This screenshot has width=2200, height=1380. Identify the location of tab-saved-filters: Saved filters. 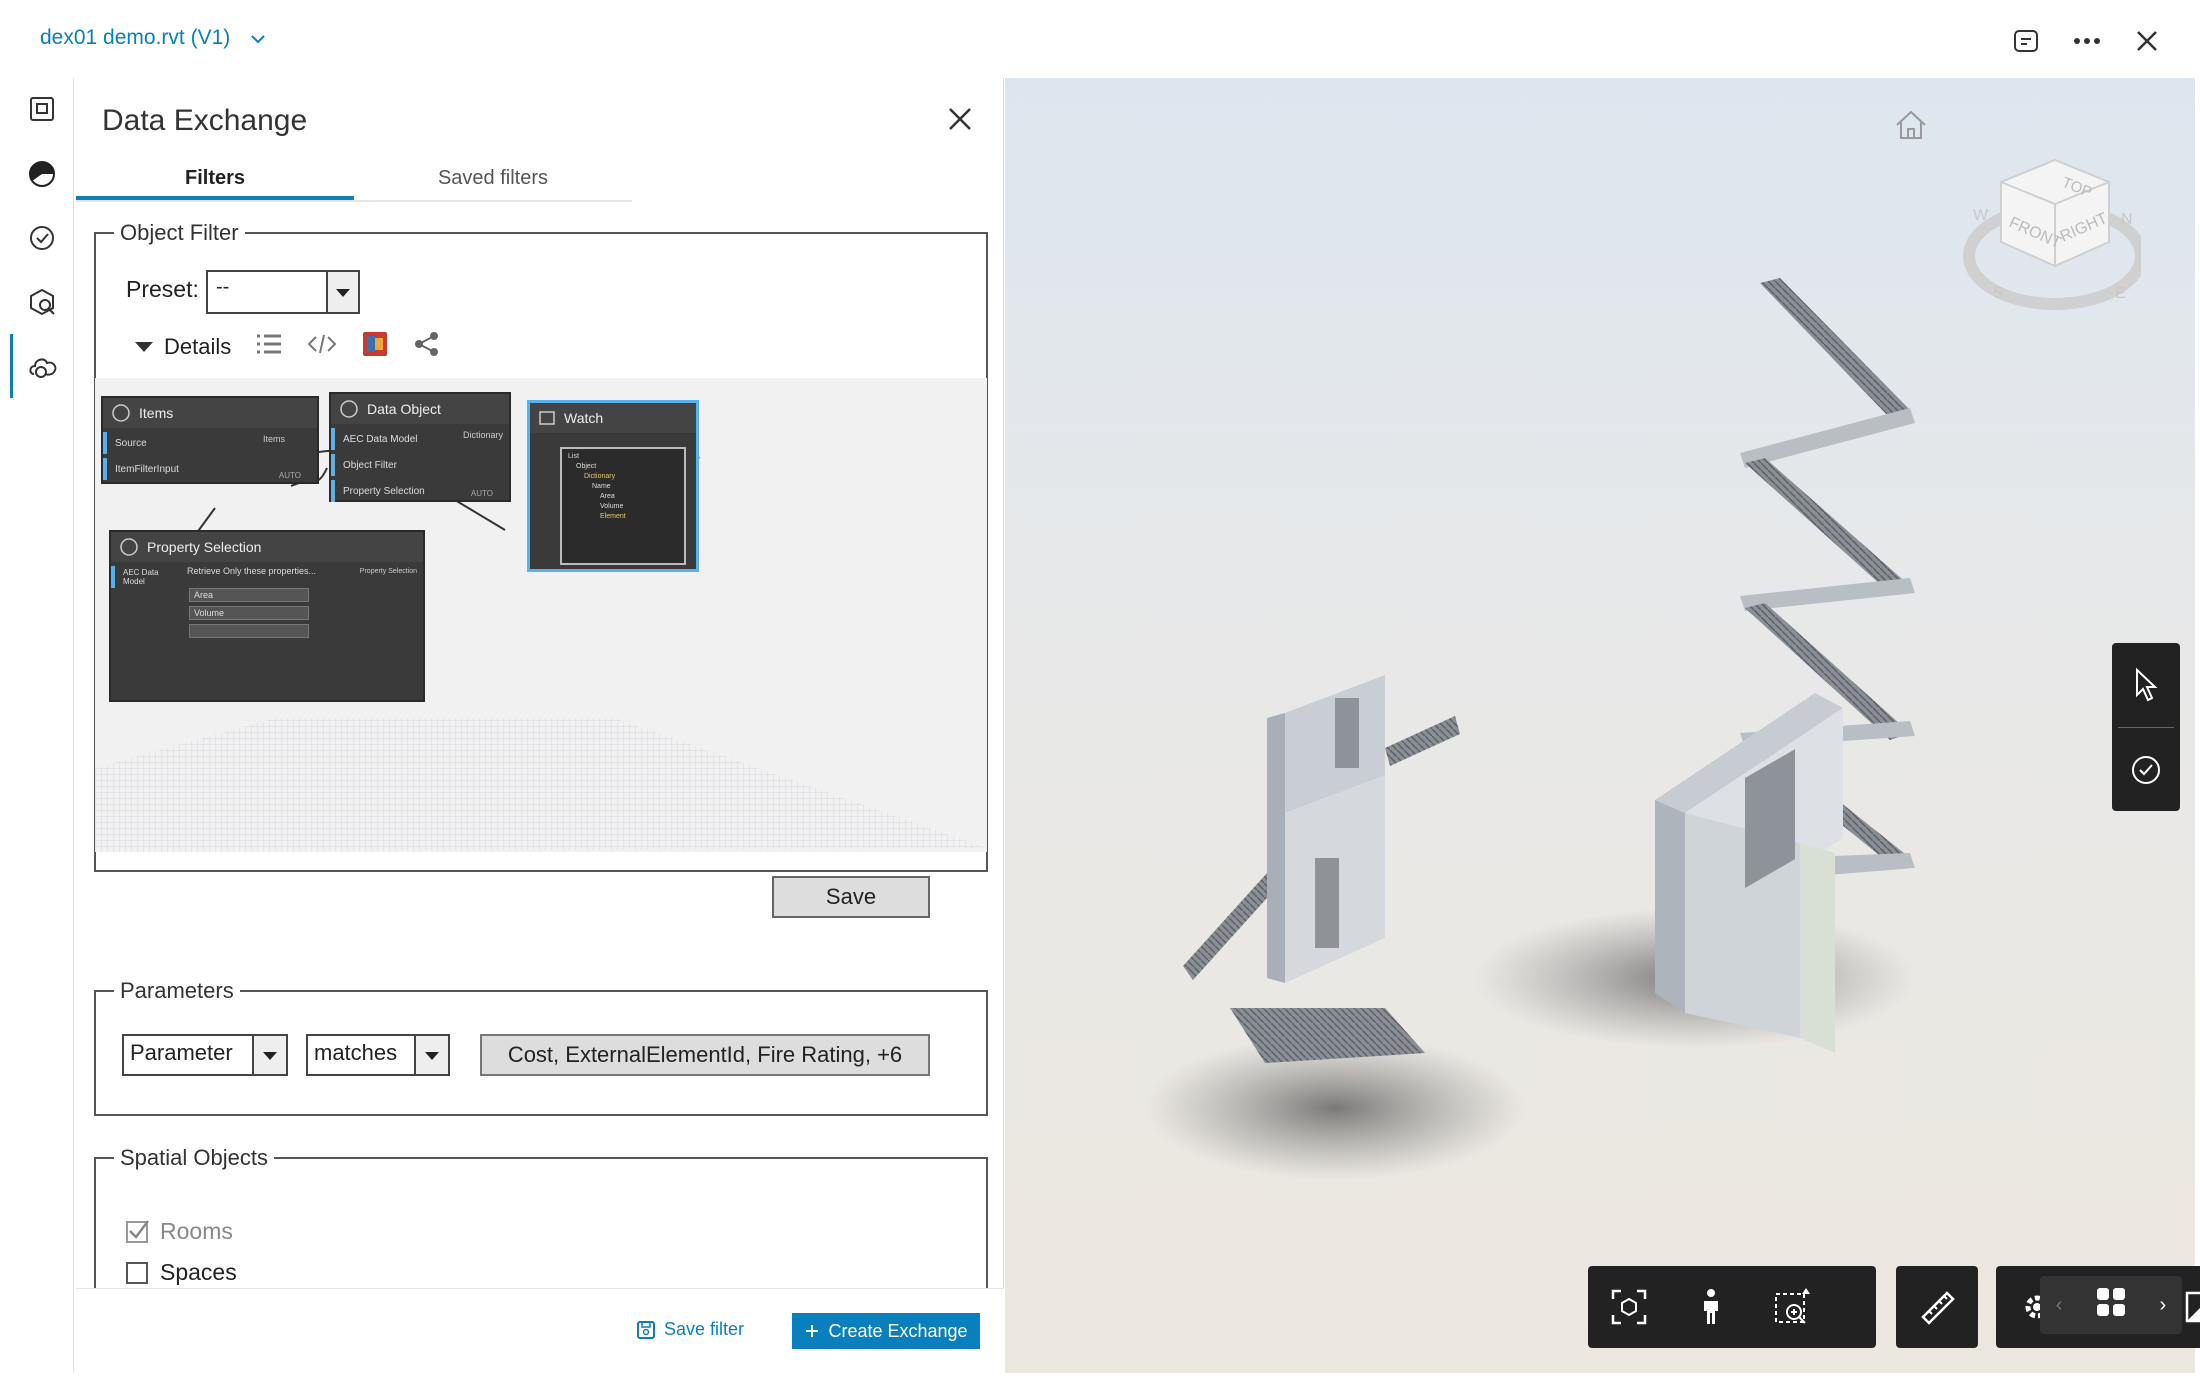
(493, 178).